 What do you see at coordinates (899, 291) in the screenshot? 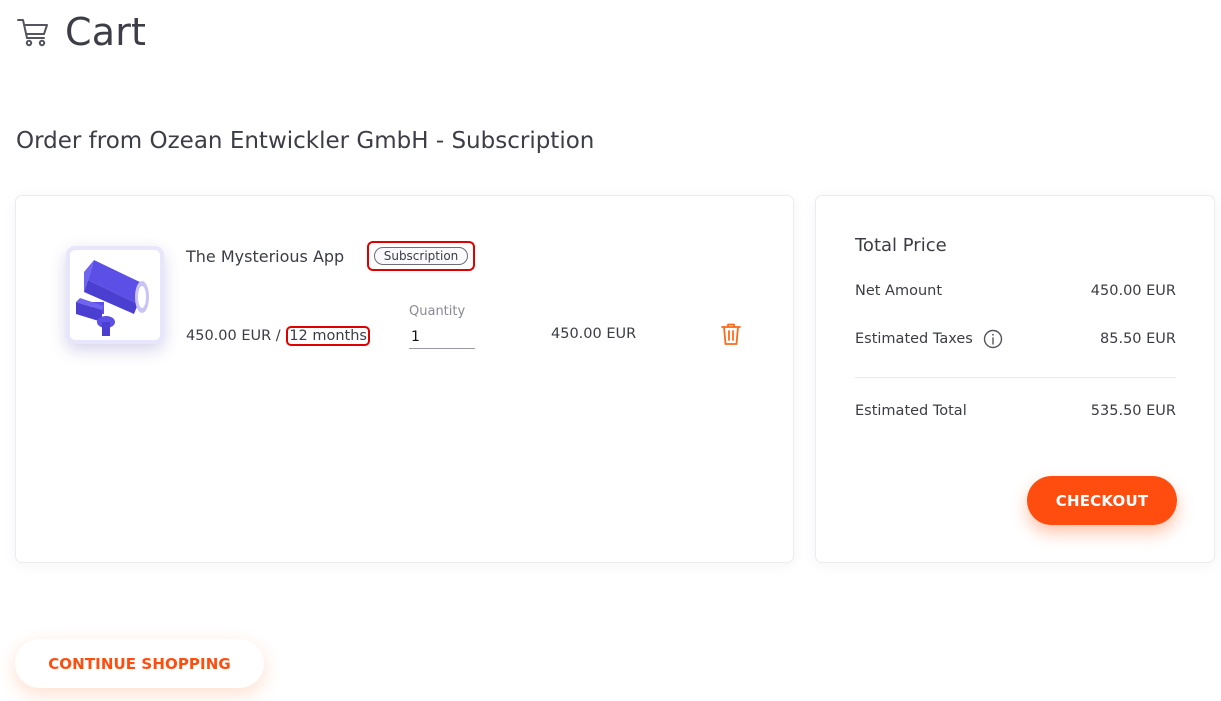
I see `net-amount-label: Net Amount` at bounding box center [899, 291].